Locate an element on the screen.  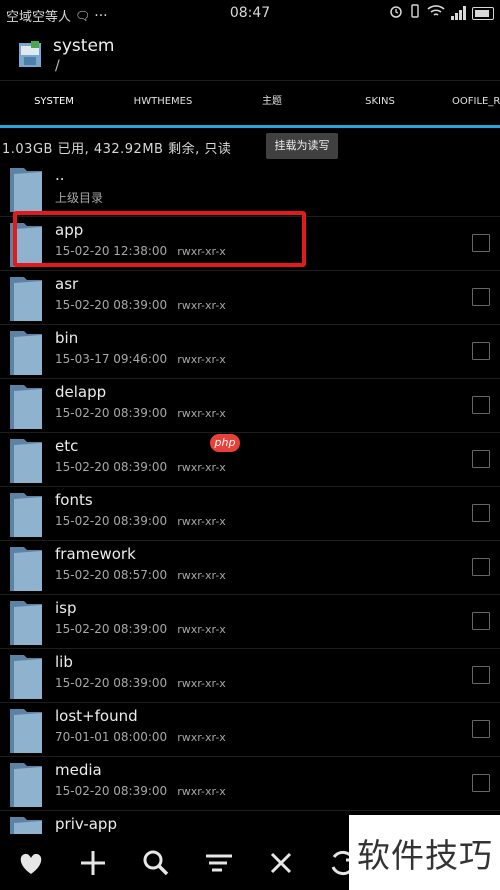
tab-hwthemes: HWTHEMES is located at coordinates (163, 103).